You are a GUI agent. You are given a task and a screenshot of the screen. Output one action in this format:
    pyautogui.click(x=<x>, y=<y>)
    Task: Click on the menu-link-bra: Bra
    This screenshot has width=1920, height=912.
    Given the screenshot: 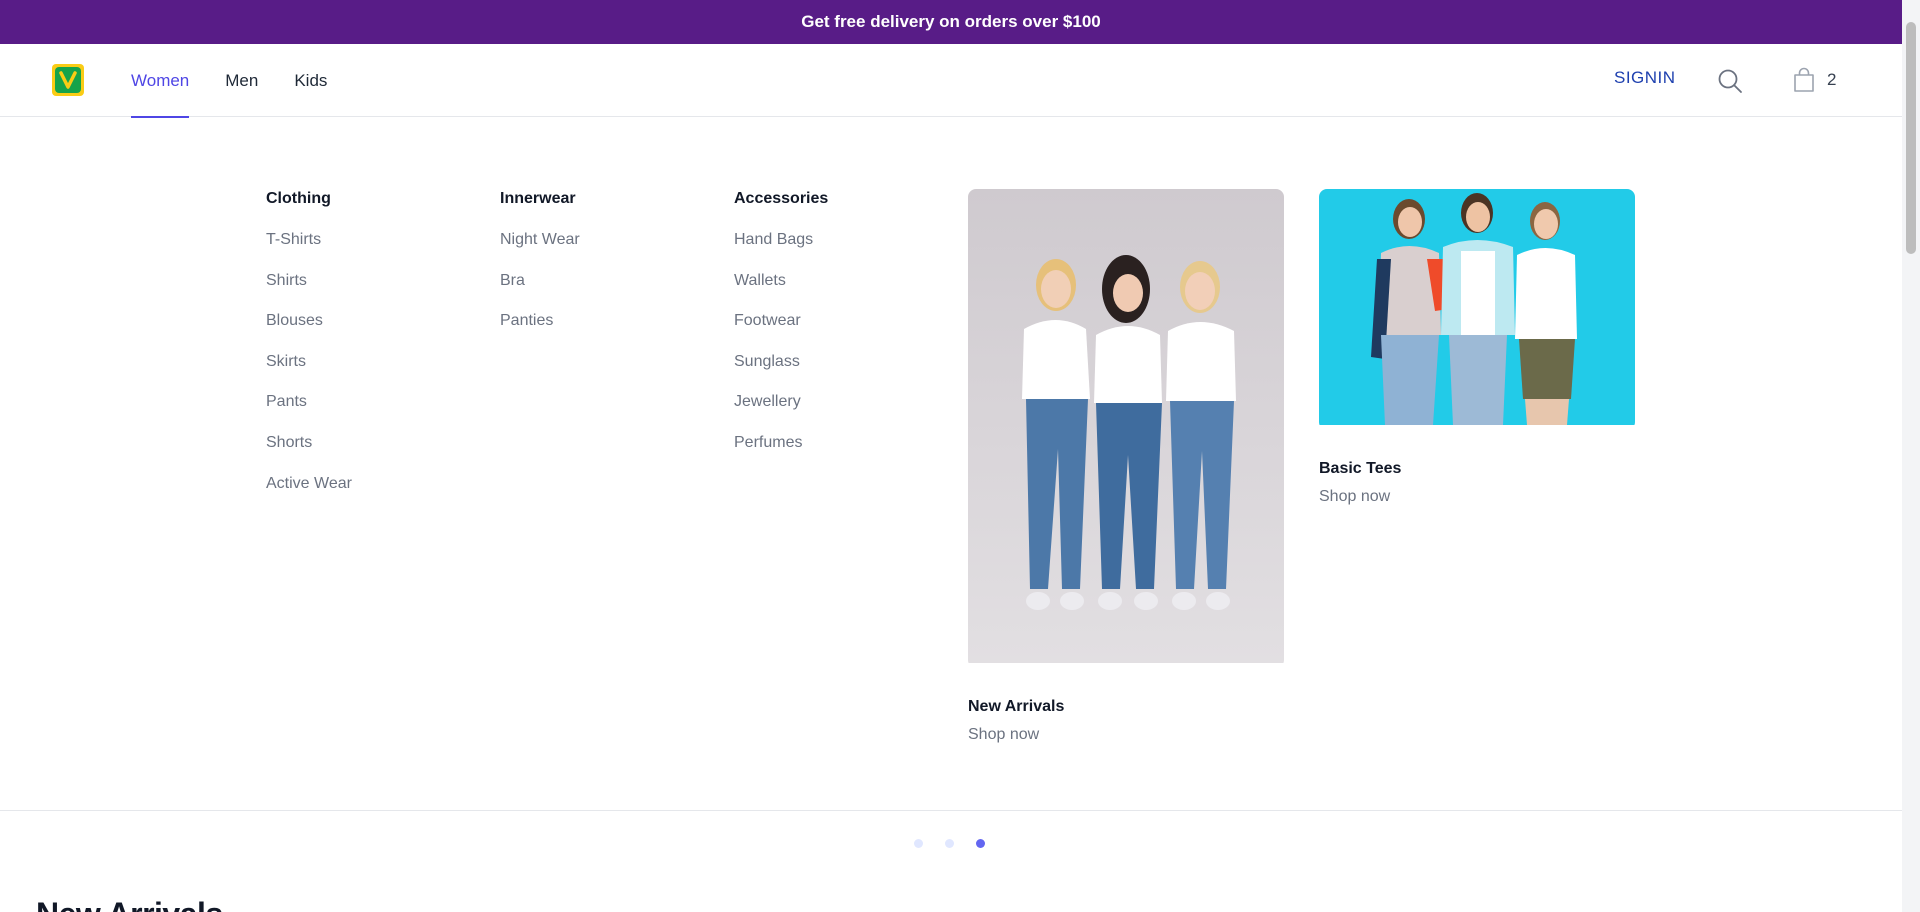 What is the action you would take?
    pyautogui.click(x=540, y=292)
    